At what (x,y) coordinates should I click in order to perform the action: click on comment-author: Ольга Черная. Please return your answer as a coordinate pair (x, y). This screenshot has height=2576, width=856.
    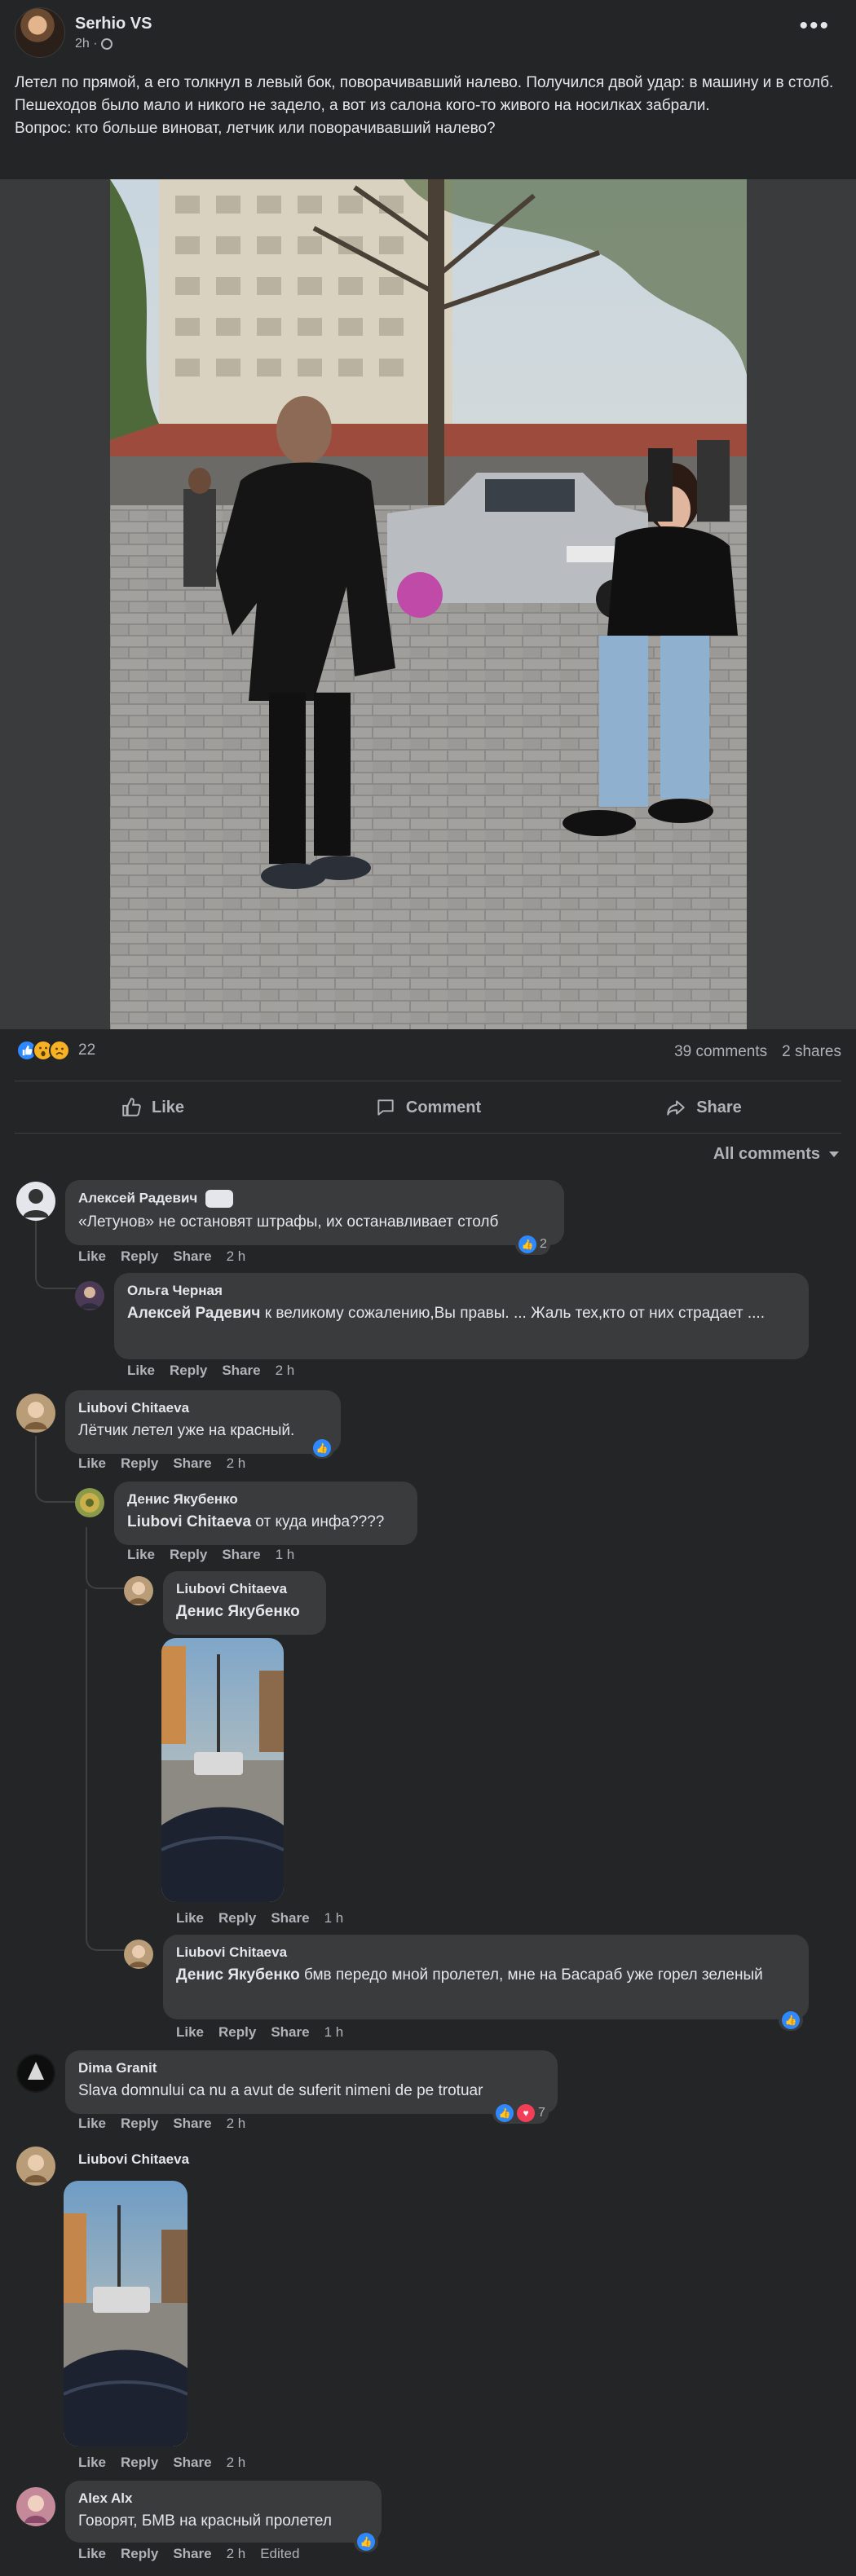
    Looking at the image, I should click on (461, 1291).